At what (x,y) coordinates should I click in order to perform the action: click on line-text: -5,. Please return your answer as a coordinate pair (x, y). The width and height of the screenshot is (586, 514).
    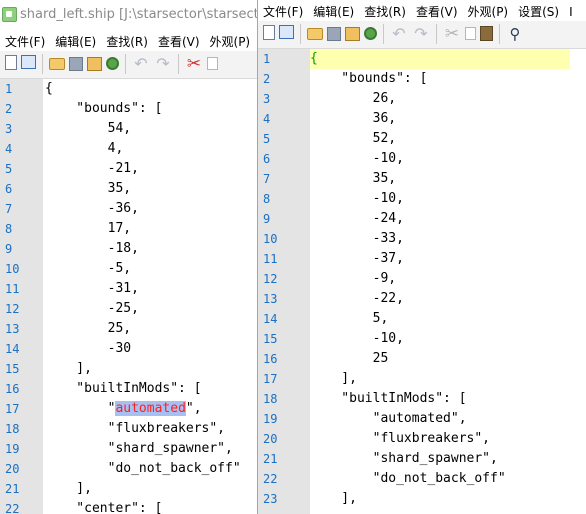
    Looking at the image, I should click on (88, 268).